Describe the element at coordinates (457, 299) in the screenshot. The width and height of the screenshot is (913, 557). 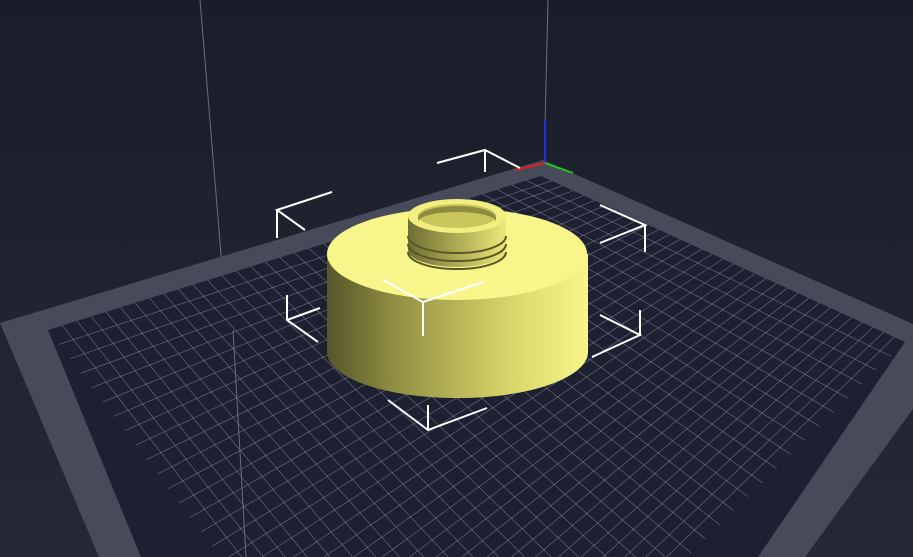
I see `model-cylinder` at that location.